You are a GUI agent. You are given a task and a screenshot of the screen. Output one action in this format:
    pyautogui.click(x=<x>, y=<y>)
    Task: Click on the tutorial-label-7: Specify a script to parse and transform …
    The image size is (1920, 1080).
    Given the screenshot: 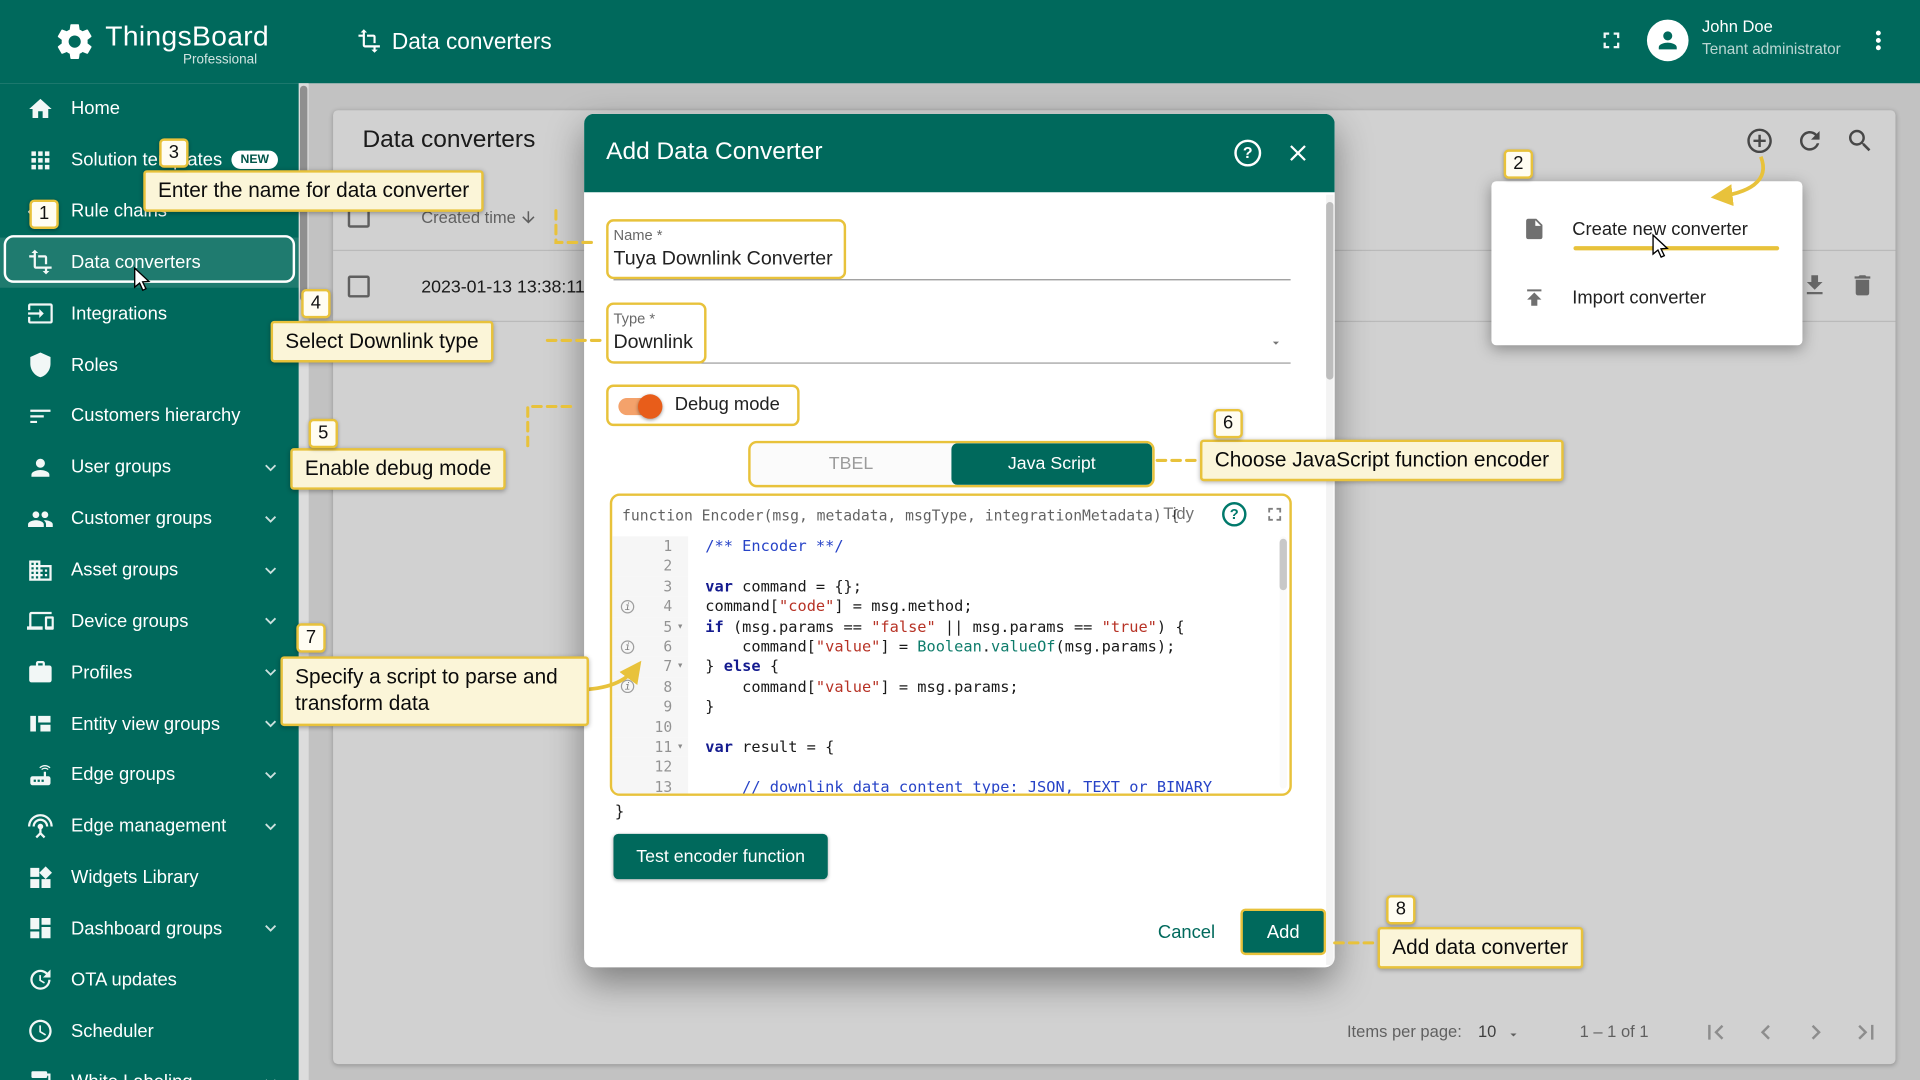 What is the action you would take?
    pyautogui.click(x=434, y=691)
    